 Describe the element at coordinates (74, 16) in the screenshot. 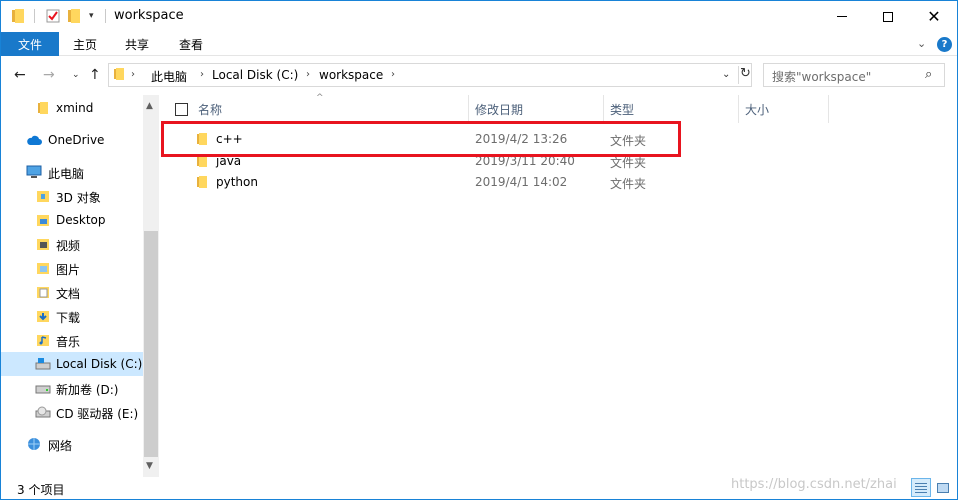

I see `new-folder-icon` at that location.